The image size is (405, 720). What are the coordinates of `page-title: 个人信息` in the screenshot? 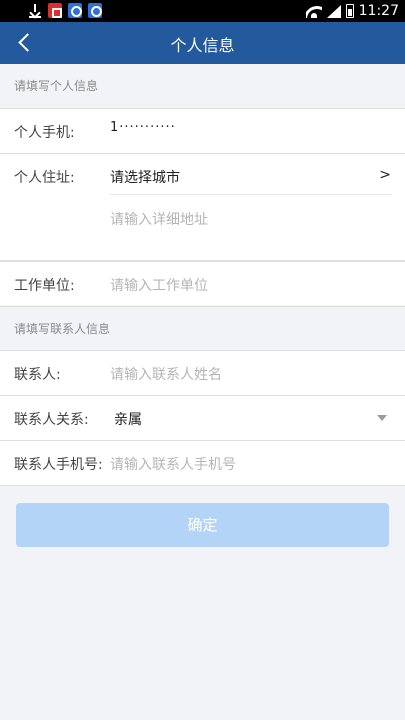 It's located at (202, 45).